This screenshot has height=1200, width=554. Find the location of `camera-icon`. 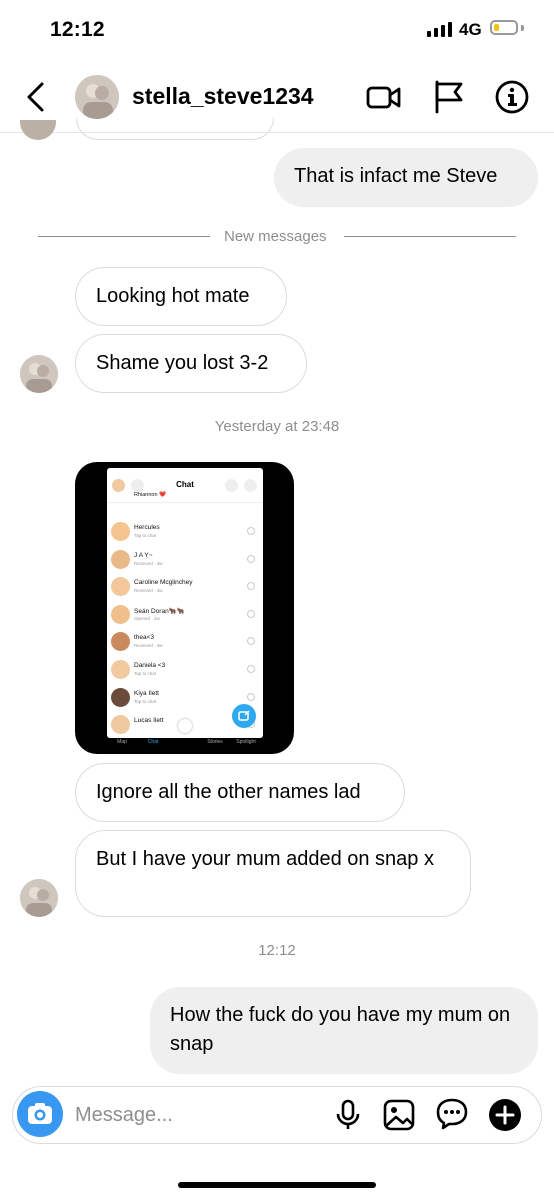

camera-icon is located at coordinates (40, 1114).